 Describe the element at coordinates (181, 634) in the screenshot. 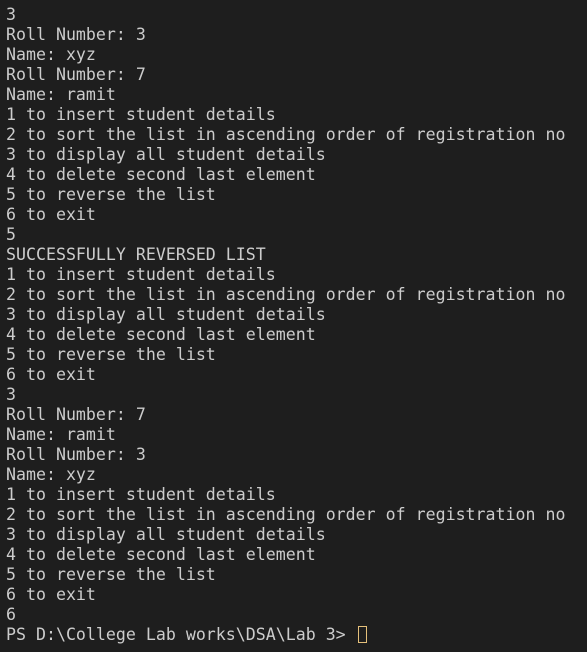

I see `shell-prompt: PS D:\College Lab works\DSA\Lab 3>` at that location.